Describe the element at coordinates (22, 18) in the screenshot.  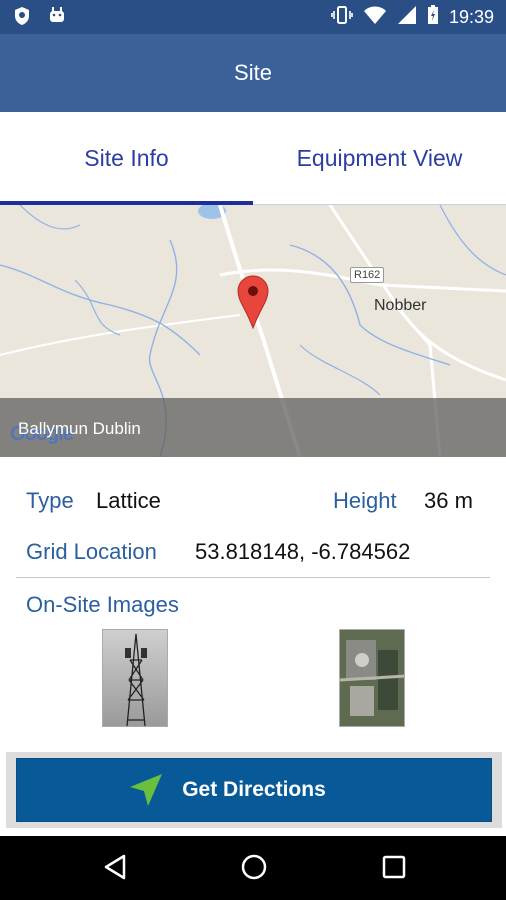
I see `shield-icon` at that location.